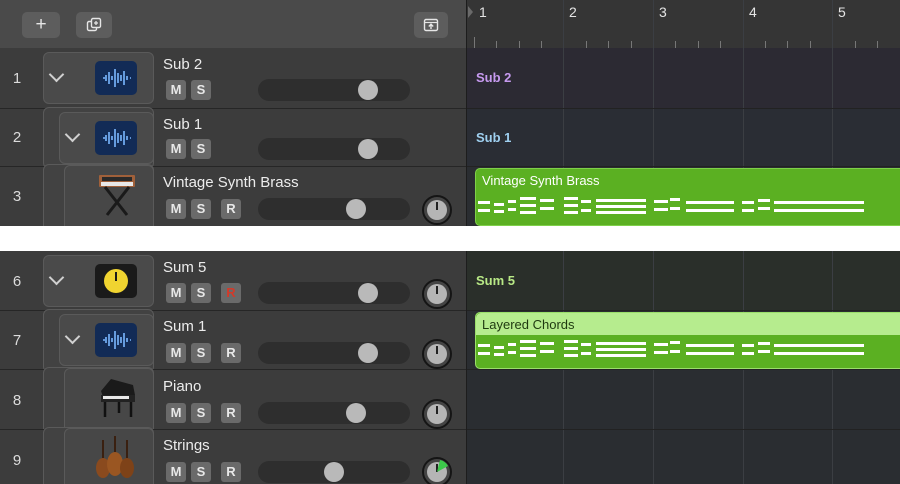 Image resolution: width=900 pixels, height=484 pixels. Describe the element at coordinates (182, 124) in the screenshot. I see `track-name: Sub 1` at that location.